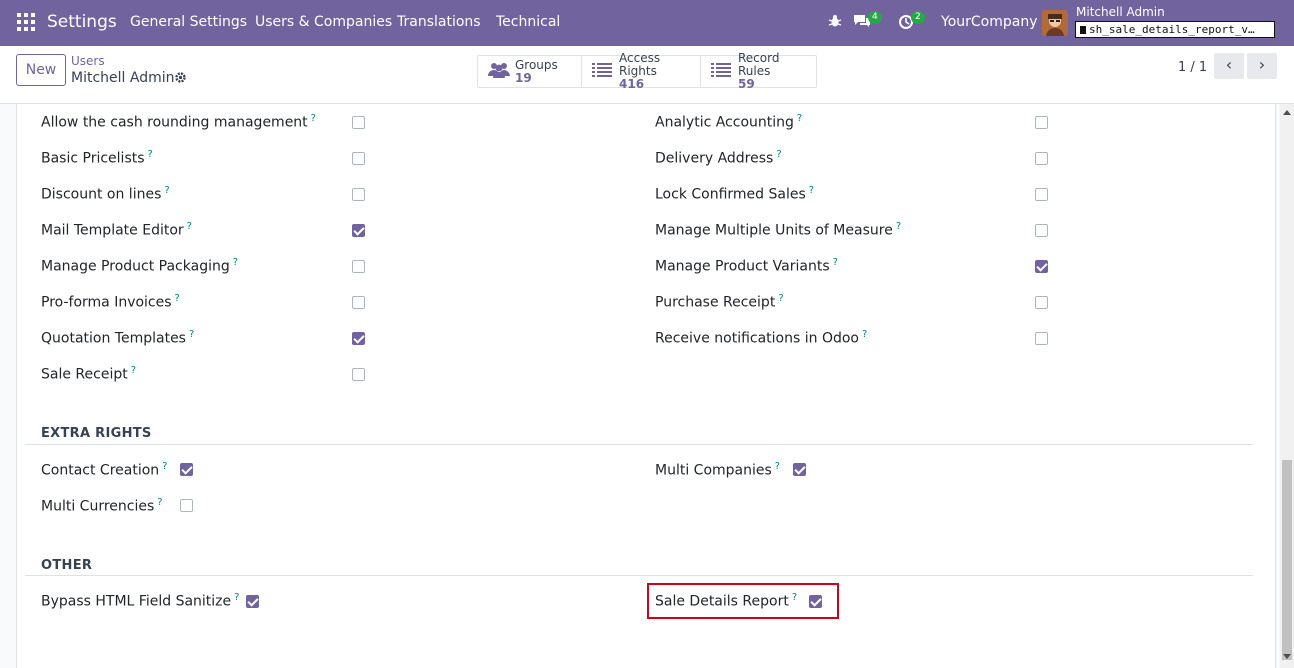 The width and height of the screenshot is (1294, 668). I want to click on right-label: Sale Receipt?, so click(89, 374).